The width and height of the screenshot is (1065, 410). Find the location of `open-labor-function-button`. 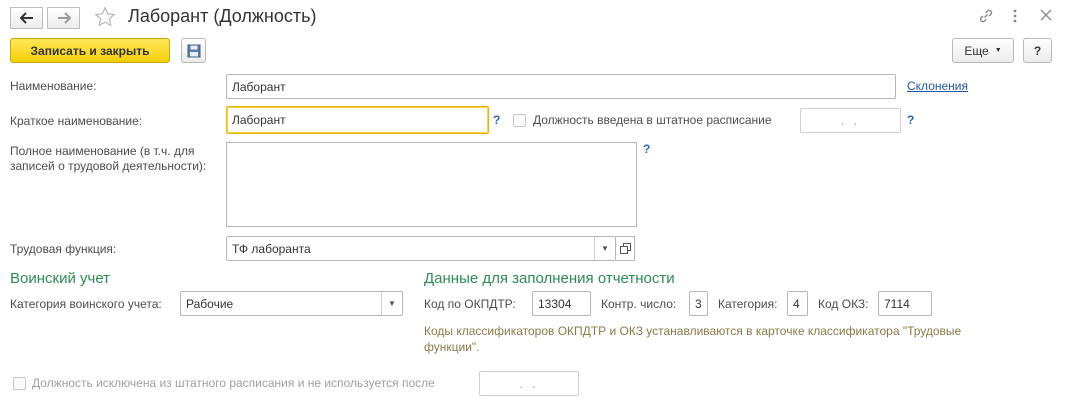

open-labor-function-button is located at coordinates (625, 248).